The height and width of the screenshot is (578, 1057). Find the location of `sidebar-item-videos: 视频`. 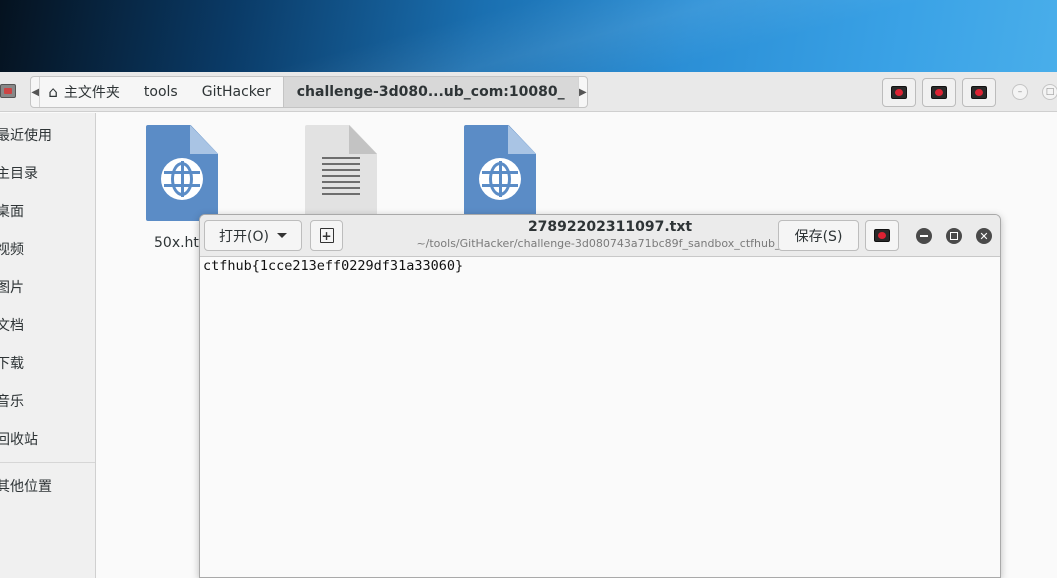

sidebar-item-videos: 视频 is located at coordinates (12, 249).